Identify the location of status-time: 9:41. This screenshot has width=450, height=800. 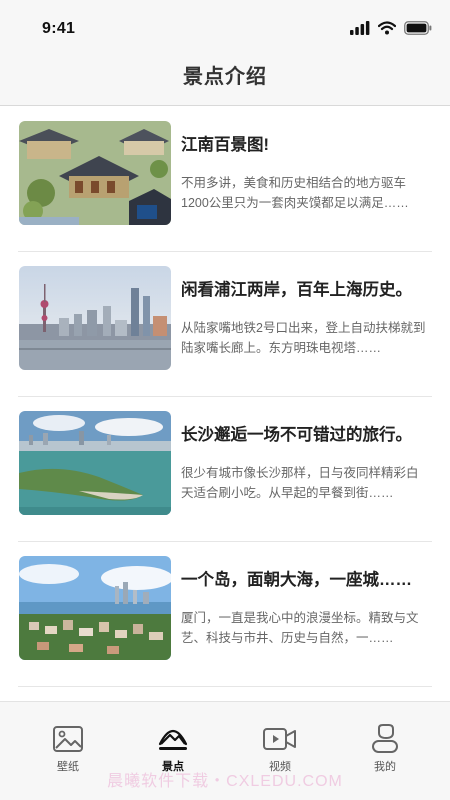
(59, 28).